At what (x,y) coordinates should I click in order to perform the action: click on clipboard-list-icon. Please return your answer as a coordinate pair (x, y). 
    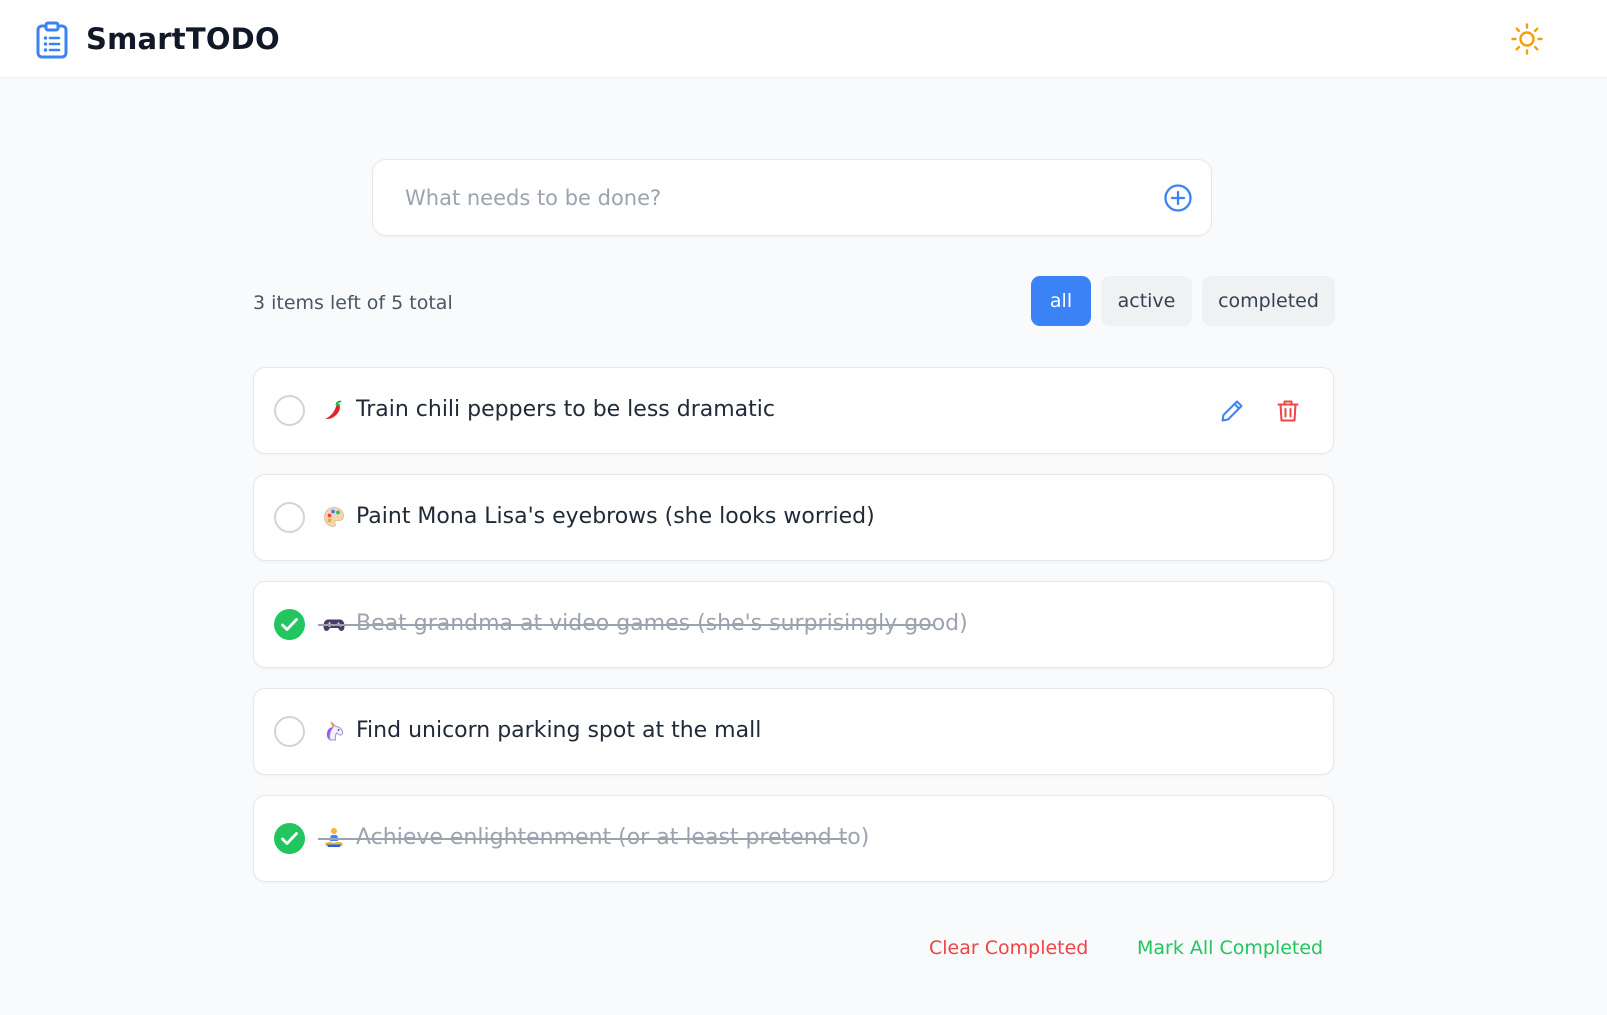
    Looking at the image, I should click on (52, 40).